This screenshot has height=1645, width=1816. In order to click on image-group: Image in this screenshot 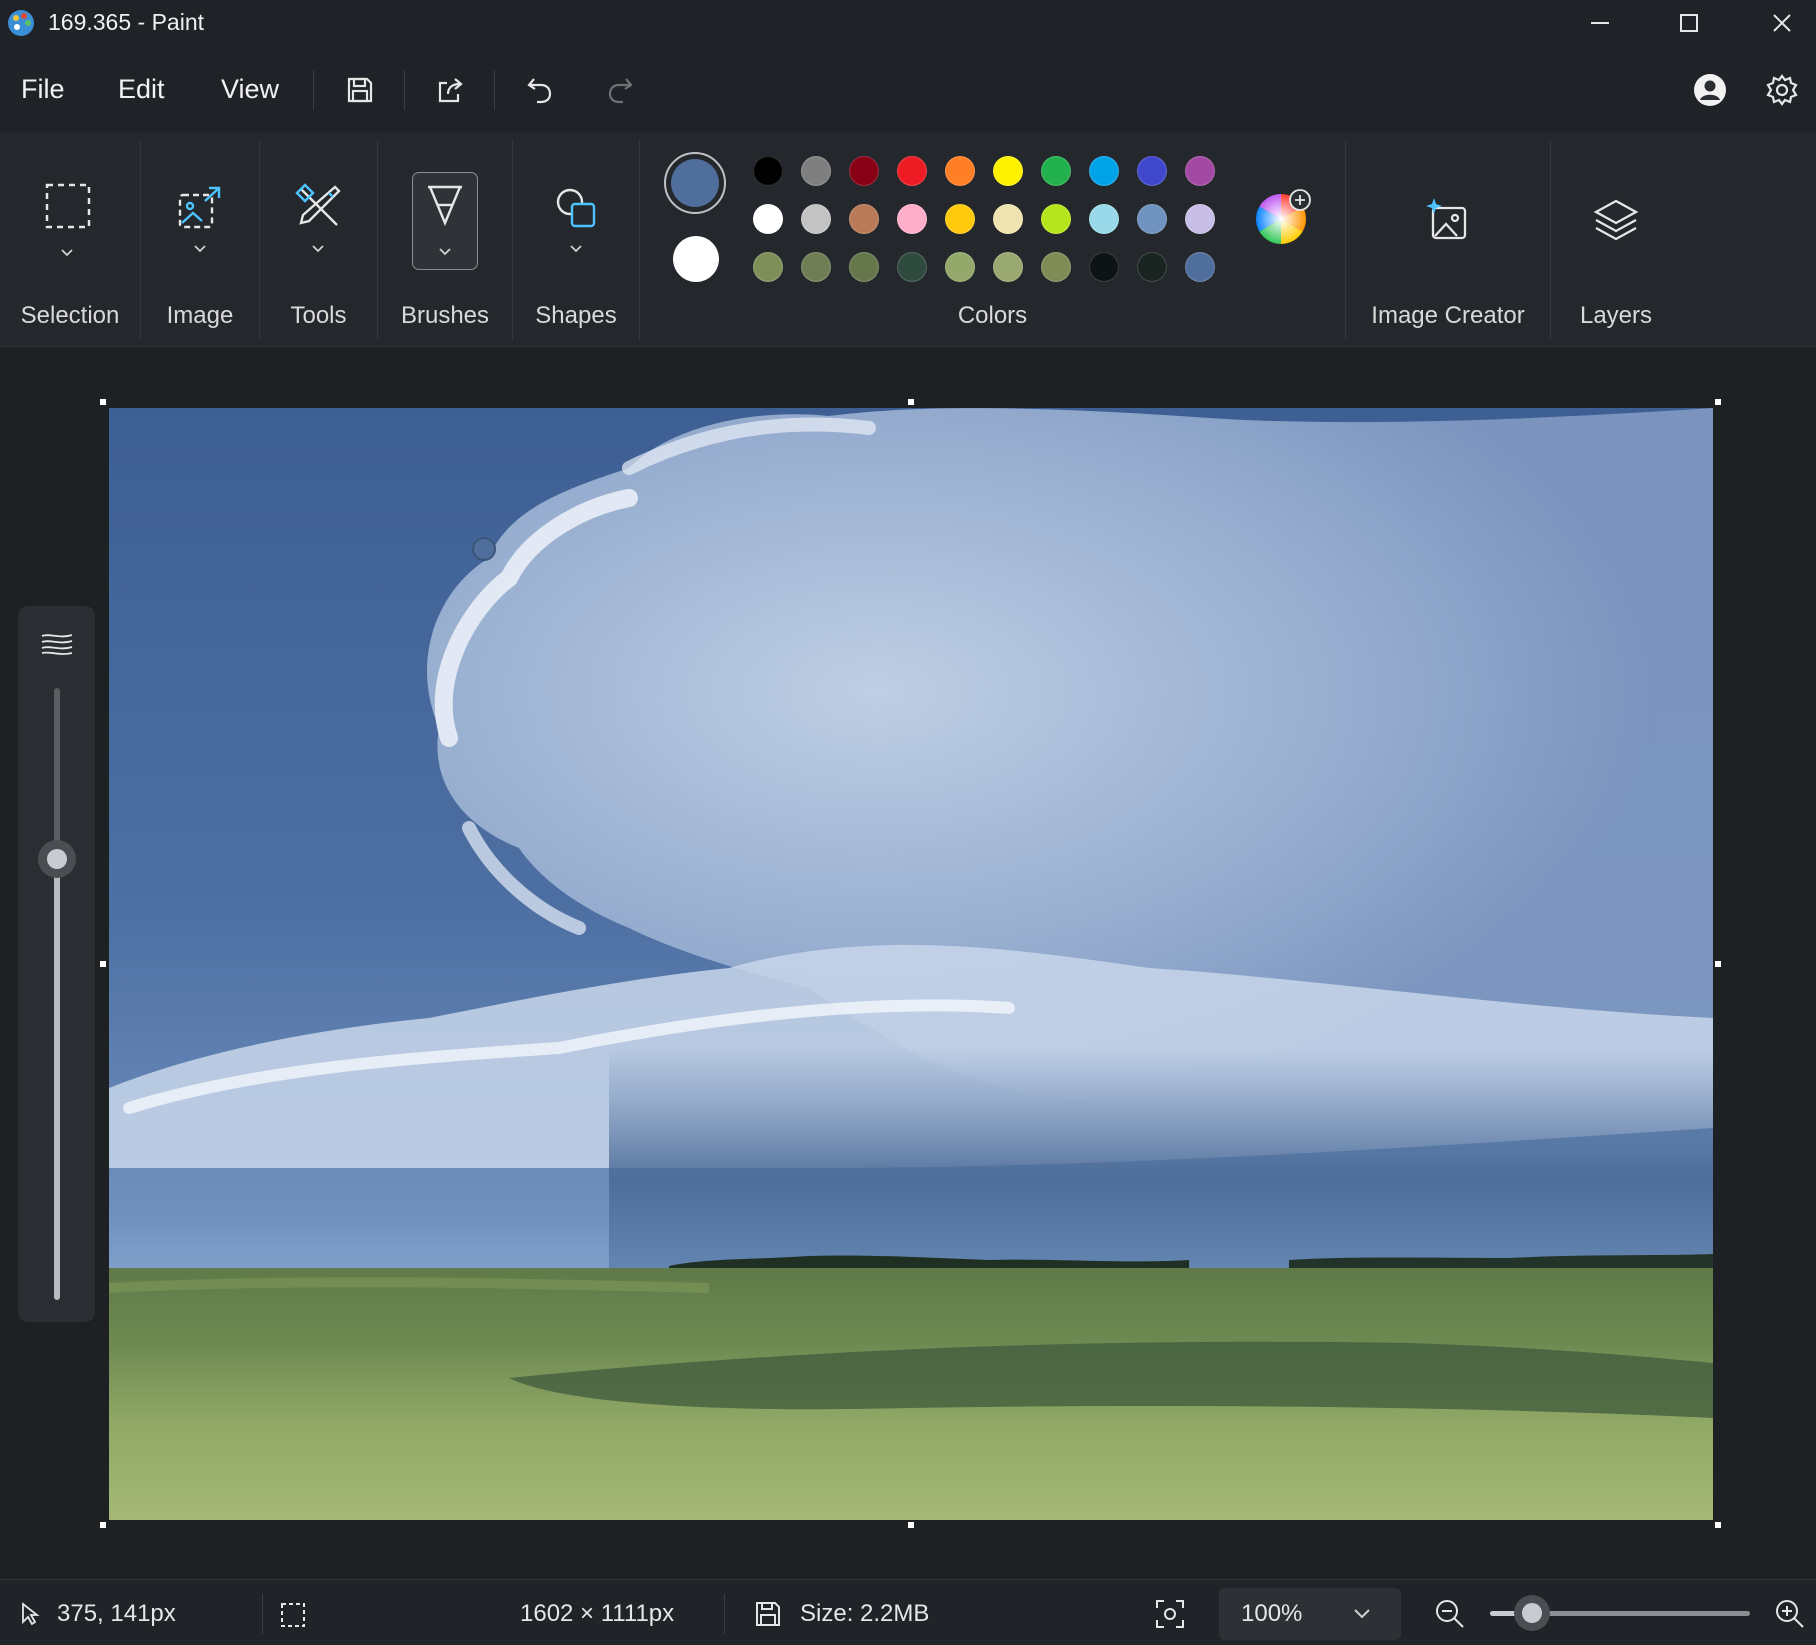, I will do `click(200, 239)`.